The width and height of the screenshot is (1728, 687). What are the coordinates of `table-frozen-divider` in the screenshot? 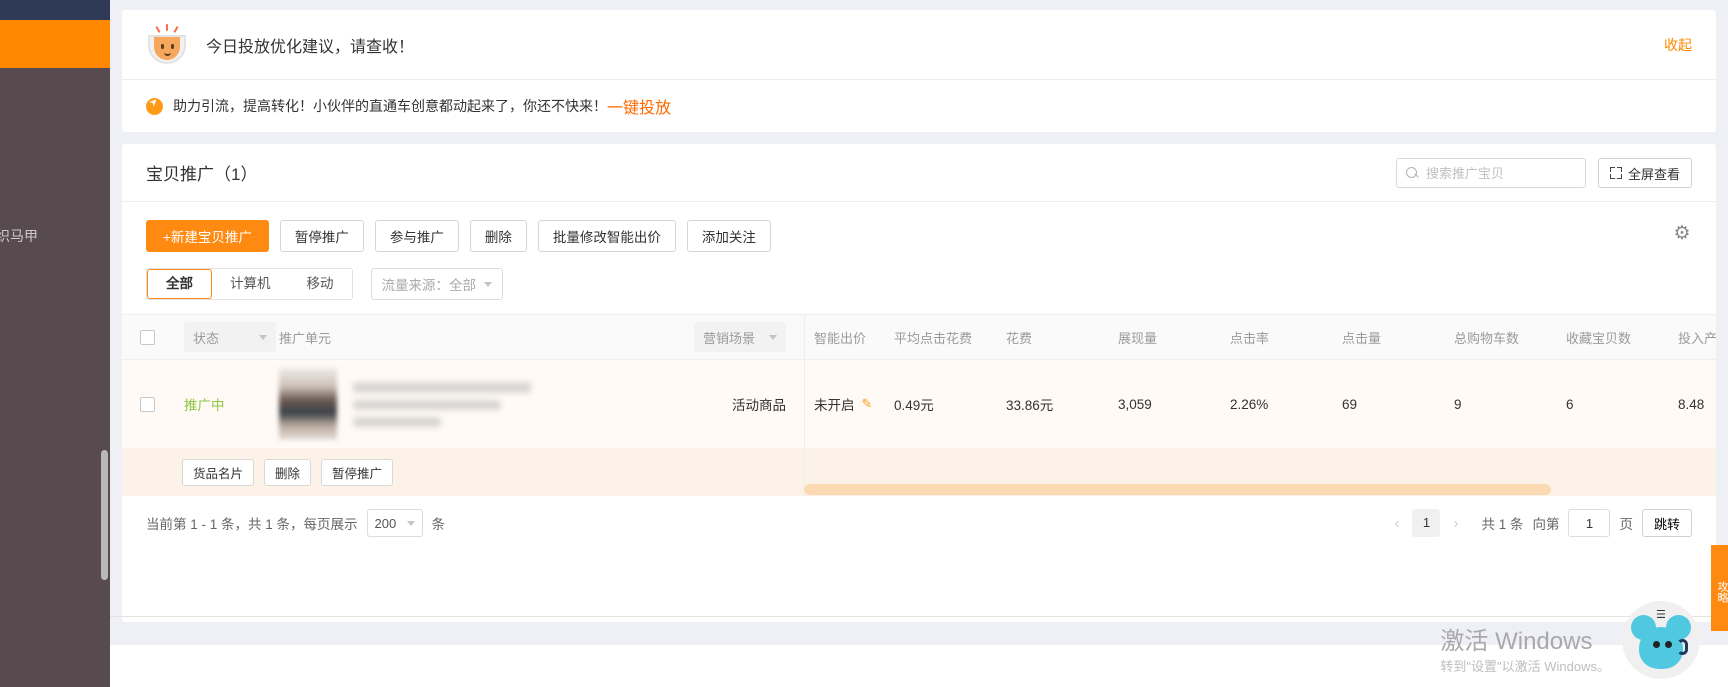 It's located at (804, 405).